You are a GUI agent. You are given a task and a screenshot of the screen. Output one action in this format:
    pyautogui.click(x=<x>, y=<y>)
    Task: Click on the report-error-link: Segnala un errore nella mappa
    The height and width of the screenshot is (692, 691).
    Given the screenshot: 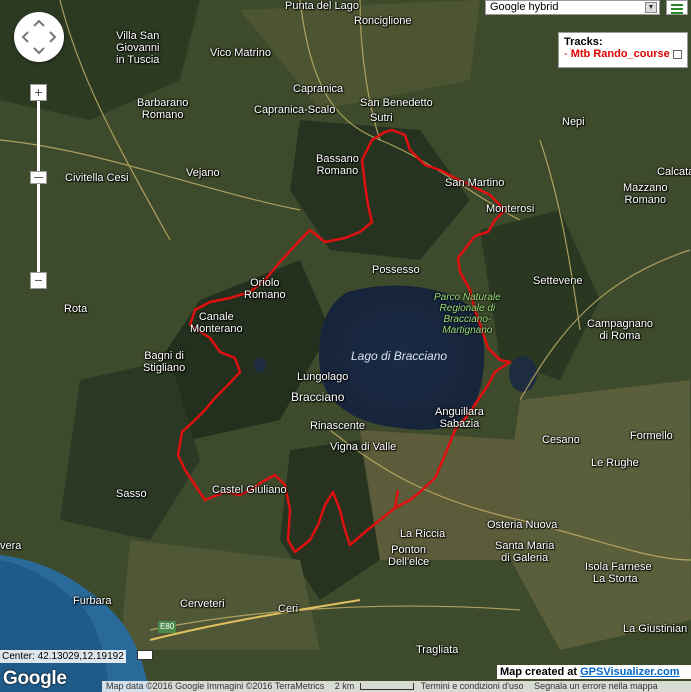 What is the action you would take?
    pyautogui.click(x=596, y=686)
    